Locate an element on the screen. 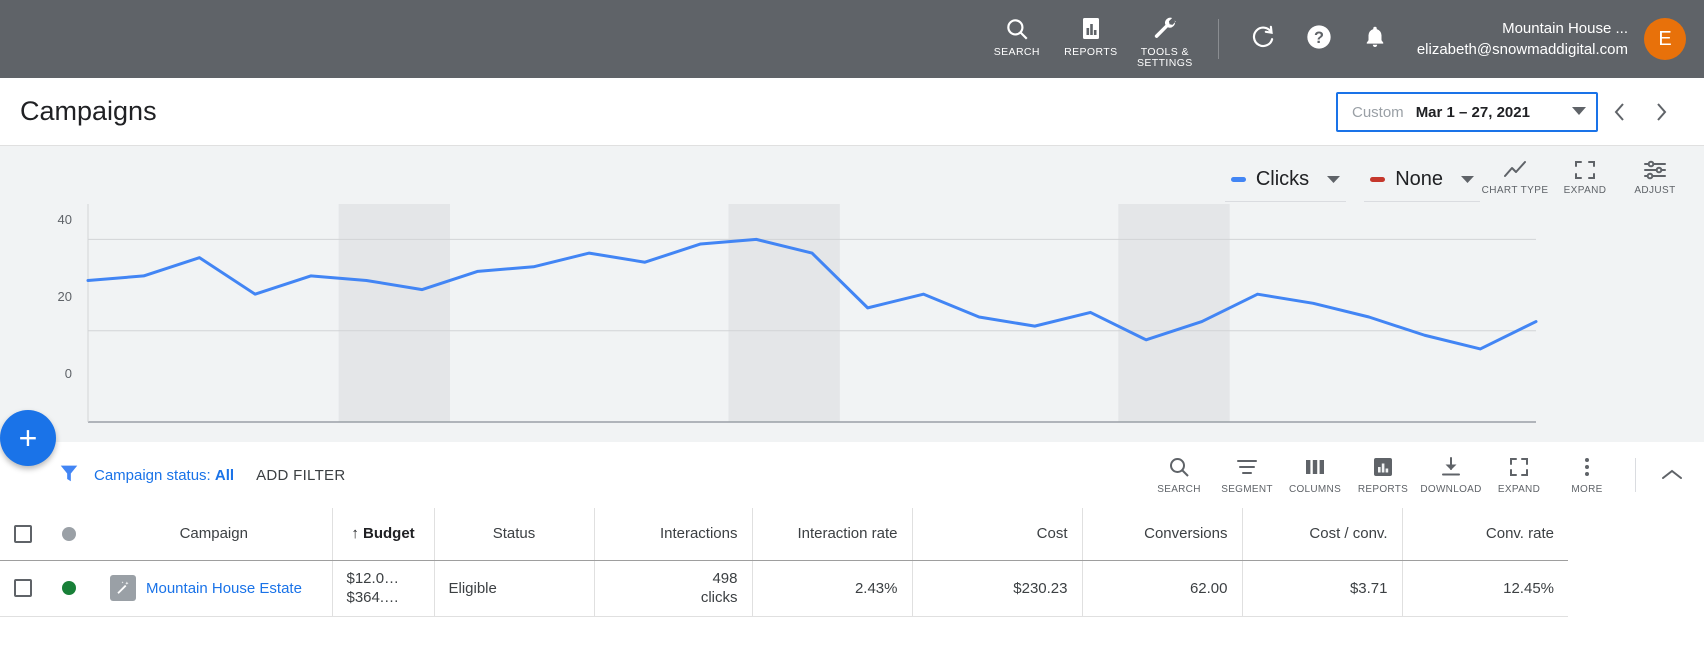 The image size is (1704, 664). tools-settings-icon is located at coordinates (1165, 29).